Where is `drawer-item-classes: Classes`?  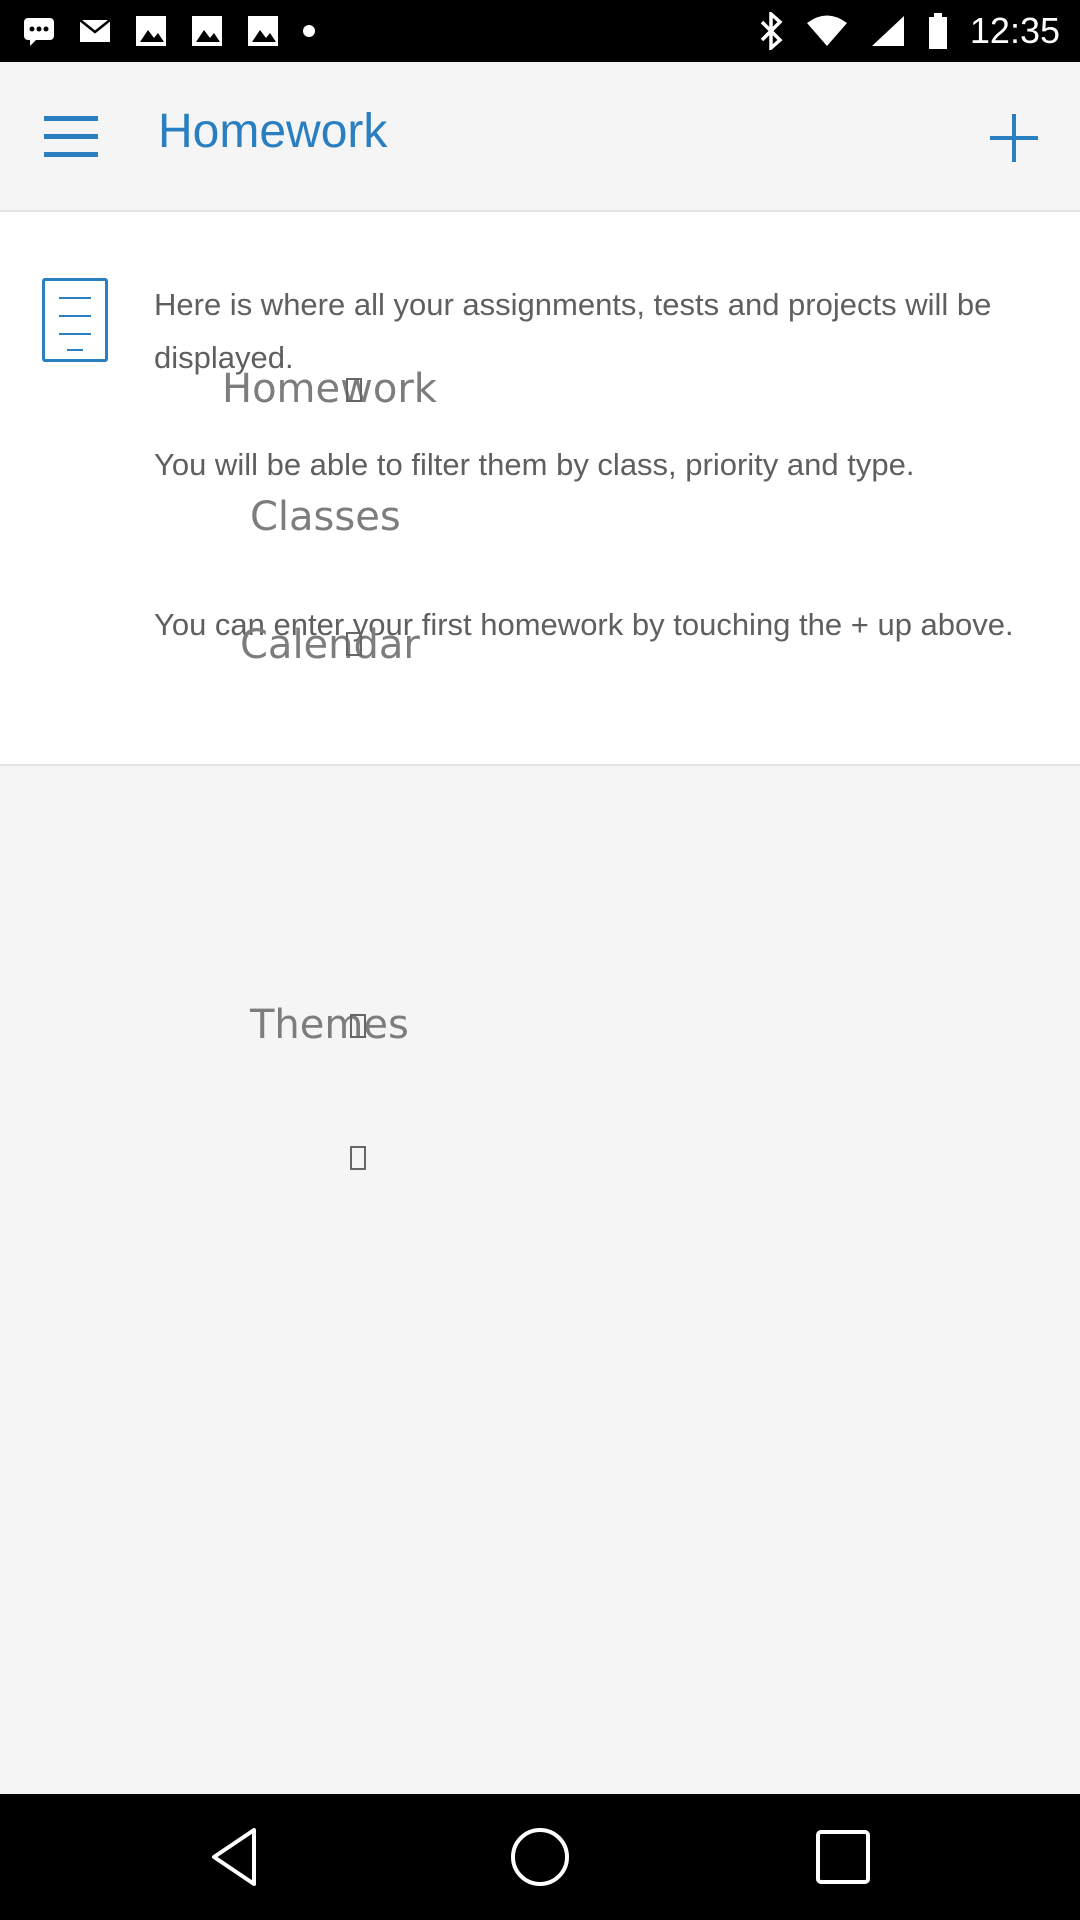
drawer-item-classes: Classes is located at coordinates (325, 517).